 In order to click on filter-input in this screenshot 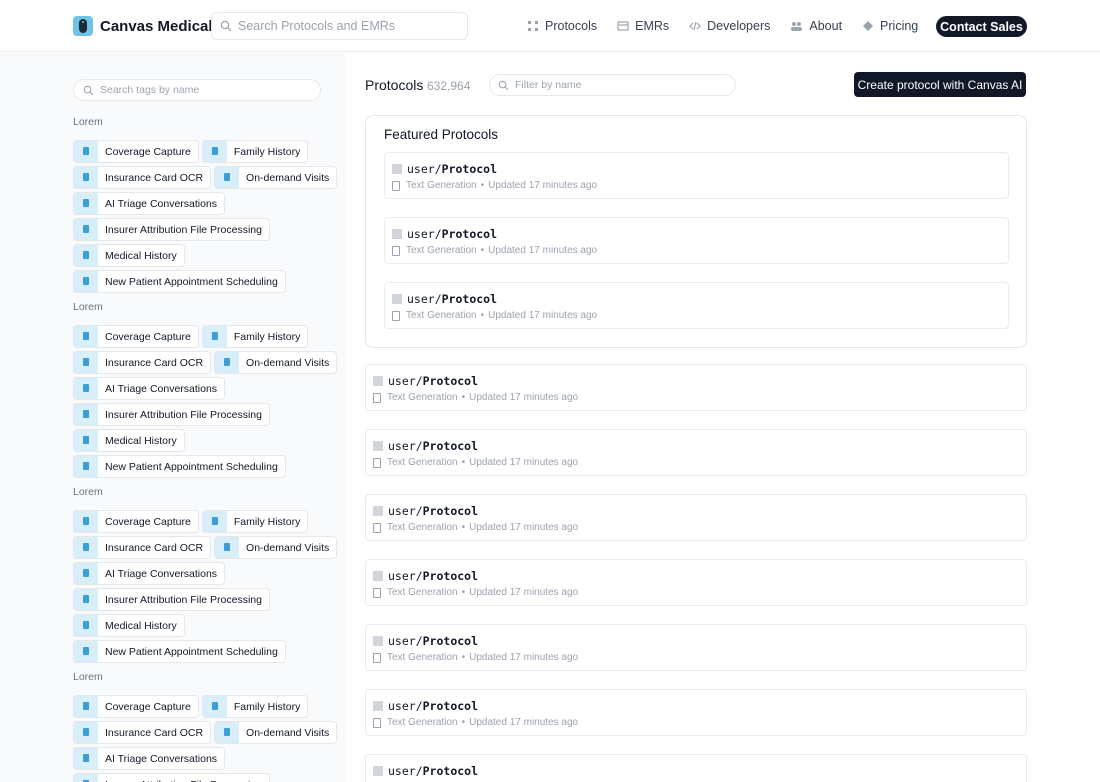, I will do `click(620, 85)`.